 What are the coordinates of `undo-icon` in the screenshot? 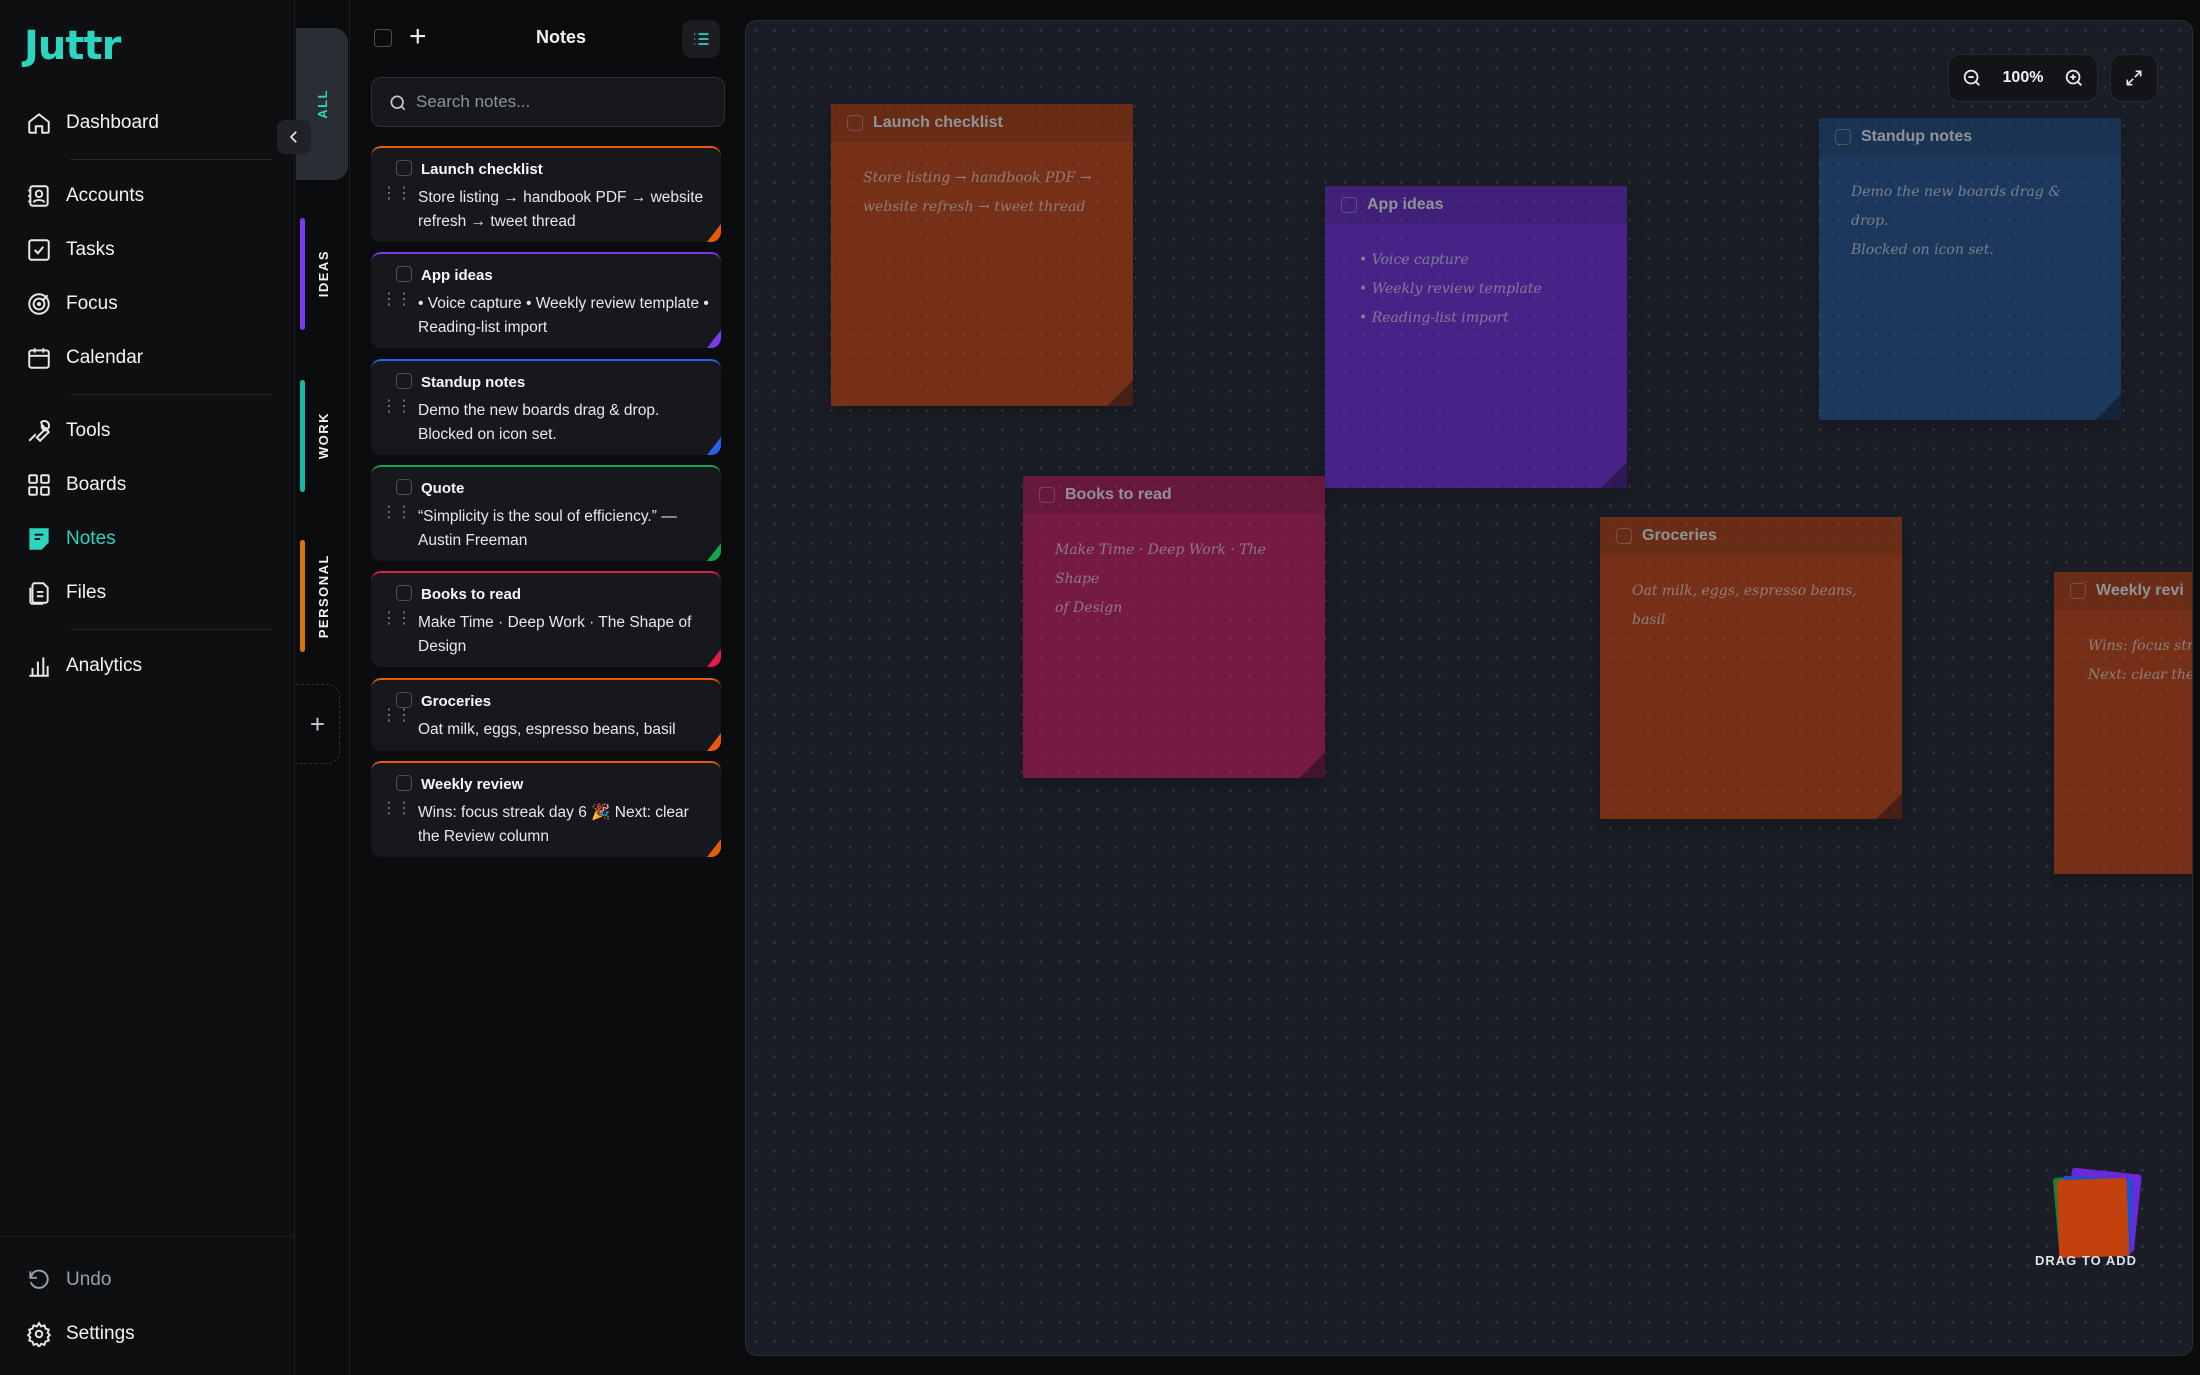 It's located at (39, 1279).